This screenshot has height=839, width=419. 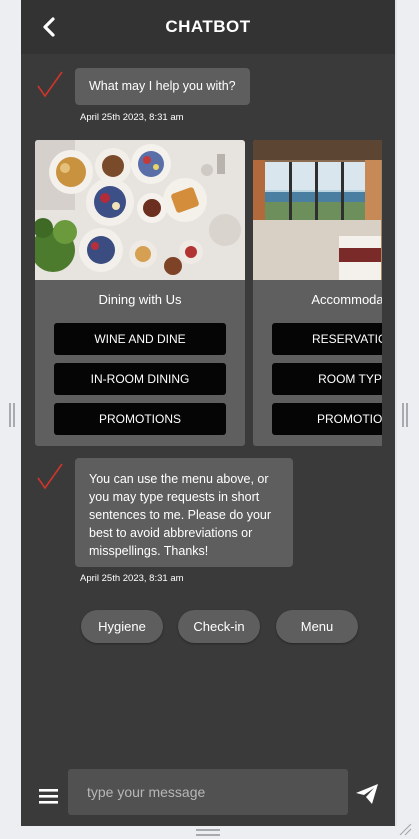 What do you see at coordinates (140, 339) in the screenshot?
I see `wine-and-dine-button: WINE AND DINE` at bounding box center [140, 339].